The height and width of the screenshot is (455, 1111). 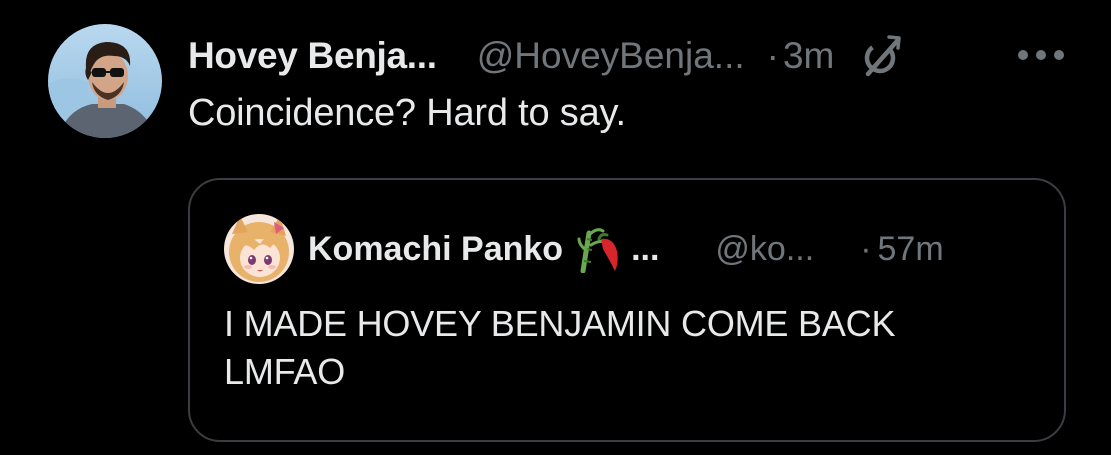 What do you see at coordinates (560, 347) in the screenshot?
I see `quoted-tweet-text: I MADE HOVEY BENJAMIN COME BACK LMFAO` at bounding box center [560, 347].